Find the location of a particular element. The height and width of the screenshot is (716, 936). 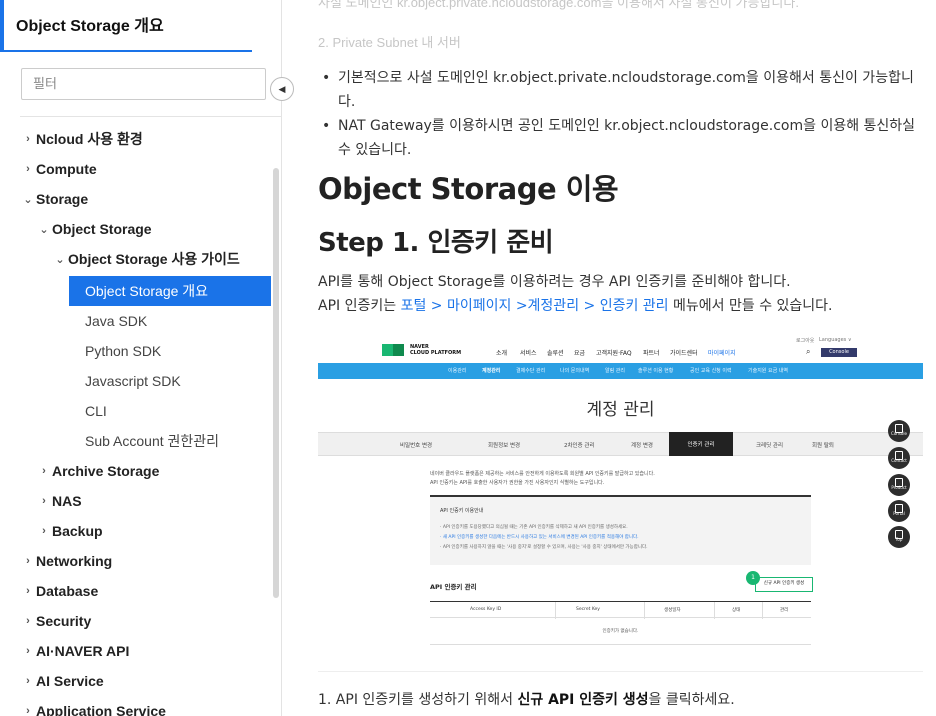

subnav-item: 솔루션 이용 현황 is located at coordinates (656, 371).